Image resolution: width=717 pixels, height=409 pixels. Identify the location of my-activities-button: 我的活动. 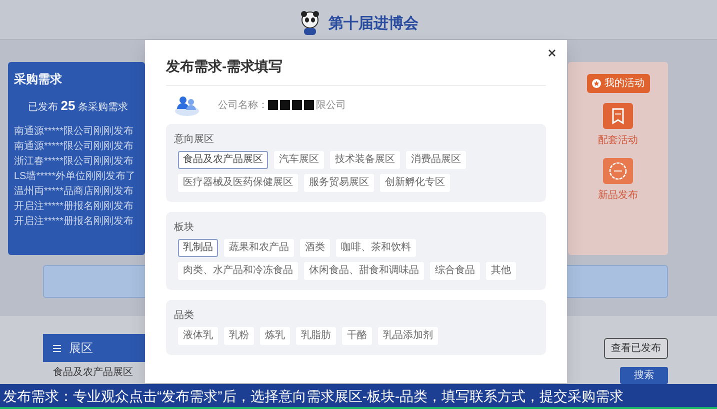
(618, 83).